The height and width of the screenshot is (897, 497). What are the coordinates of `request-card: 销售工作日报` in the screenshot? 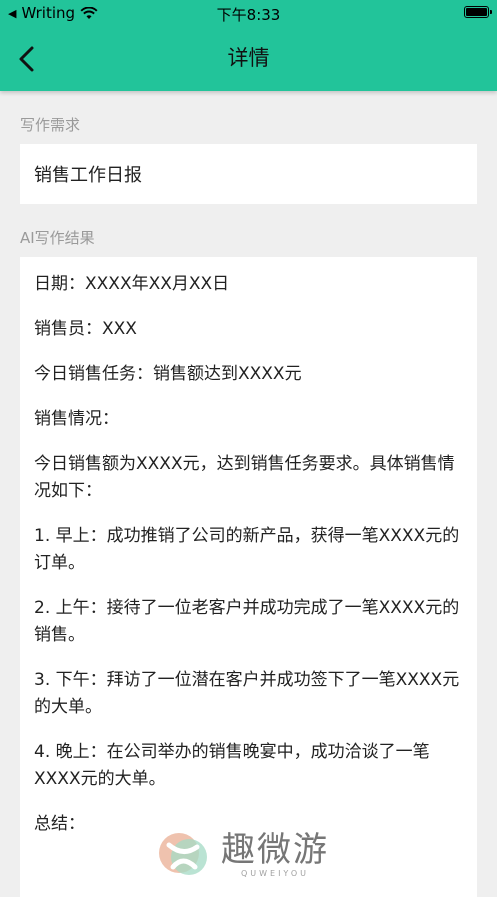 It's located at (248, 174).